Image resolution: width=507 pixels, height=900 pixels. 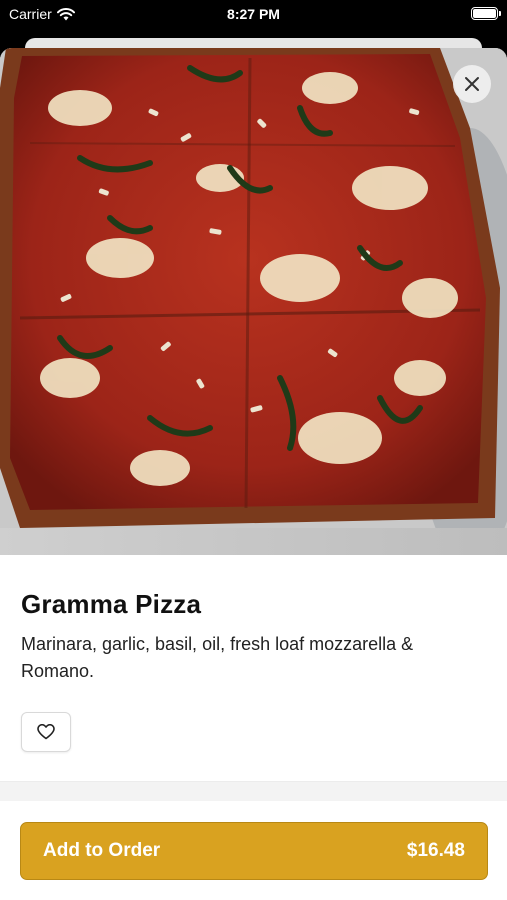 I want to click on order-price: $16.48, so click(x=435, y=850).